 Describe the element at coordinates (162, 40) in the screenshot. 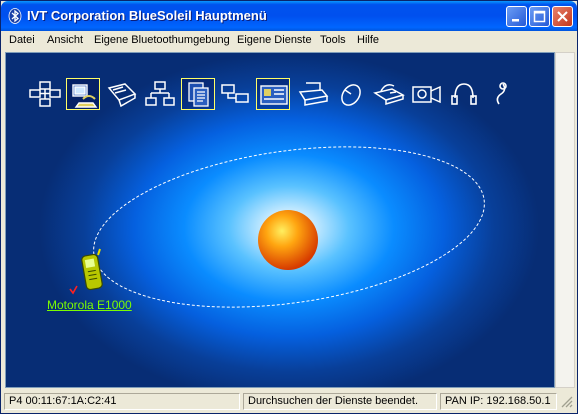

I see `menu-eigene-bluetoothumgebung: Eigene Bluetoothumgebung` at that location.